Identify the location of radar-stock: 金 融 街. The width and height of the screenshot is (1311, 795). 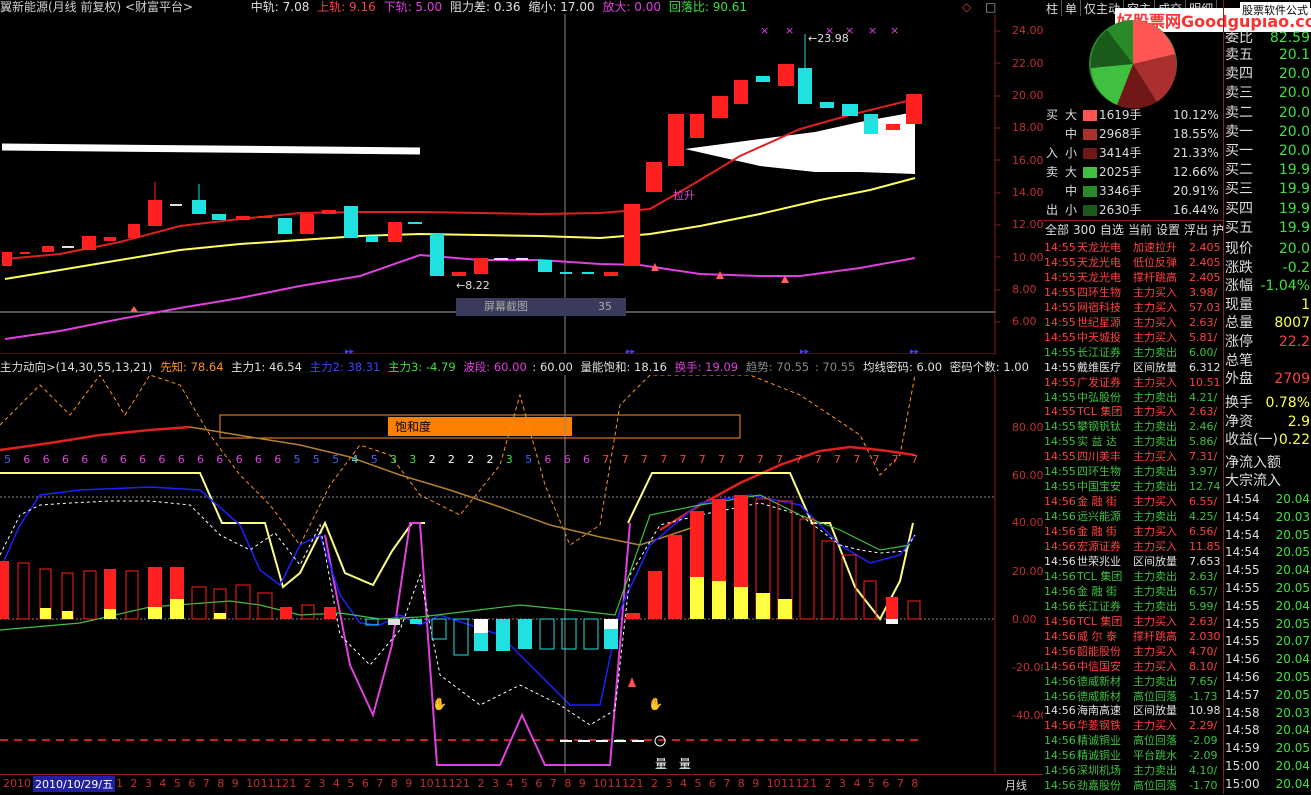
(1097, 532).